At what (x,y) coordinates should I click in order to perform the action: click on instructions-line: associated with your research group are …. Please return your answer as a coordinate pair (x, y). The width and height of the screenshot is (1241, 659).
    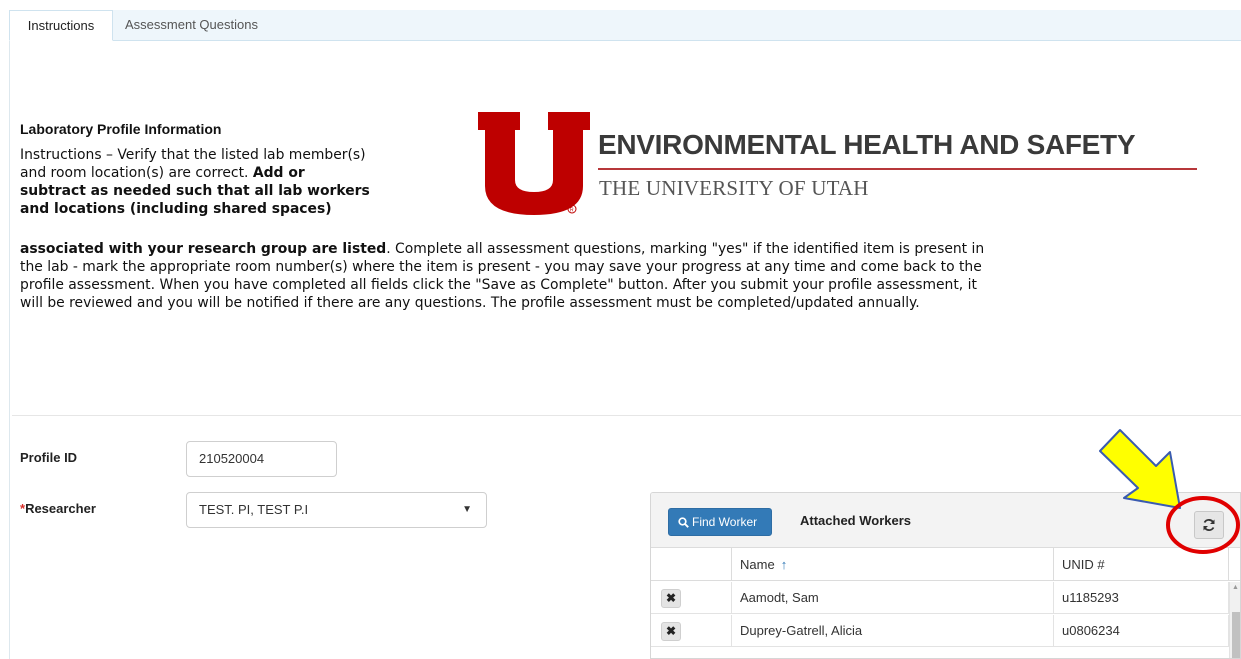
    Looking at the image, I should click on (502, 249).